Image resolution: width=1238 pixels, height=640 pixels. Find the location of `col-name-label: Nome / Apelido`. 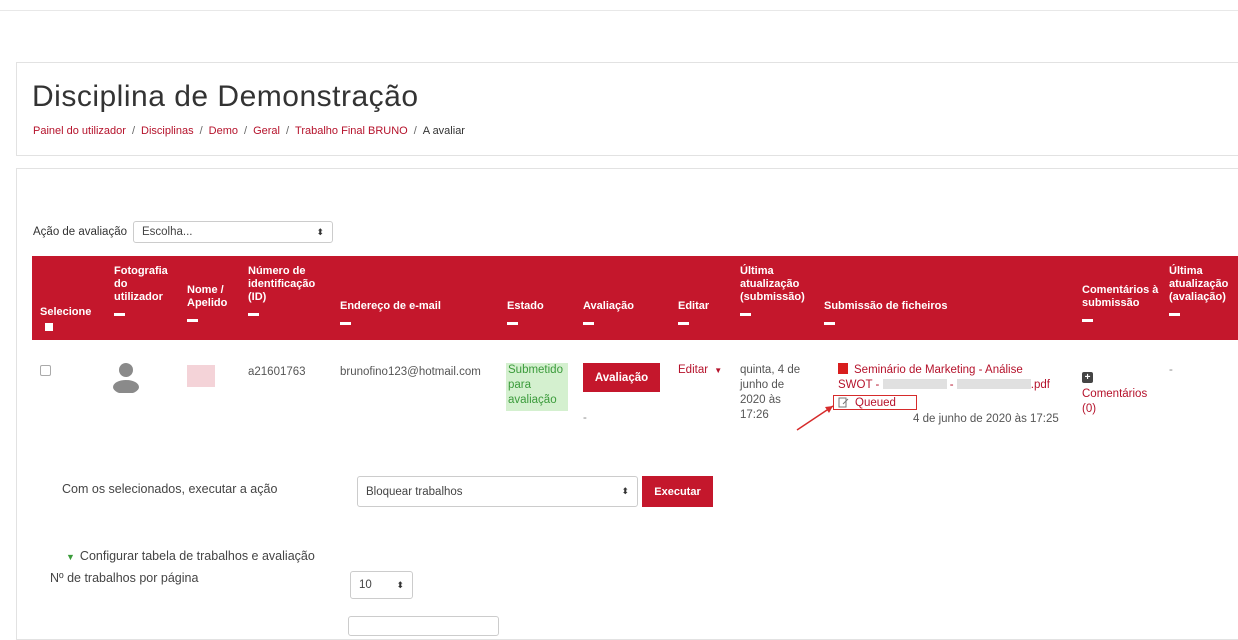

col-name-label: Nome / Apelido is located at coordinates (207, 296).